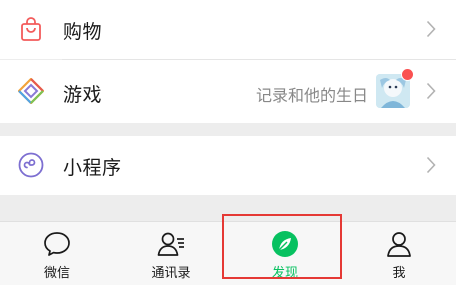 This screenshot has height=285, width=456. I want to click on tab-me: 我, so click(399, 253).